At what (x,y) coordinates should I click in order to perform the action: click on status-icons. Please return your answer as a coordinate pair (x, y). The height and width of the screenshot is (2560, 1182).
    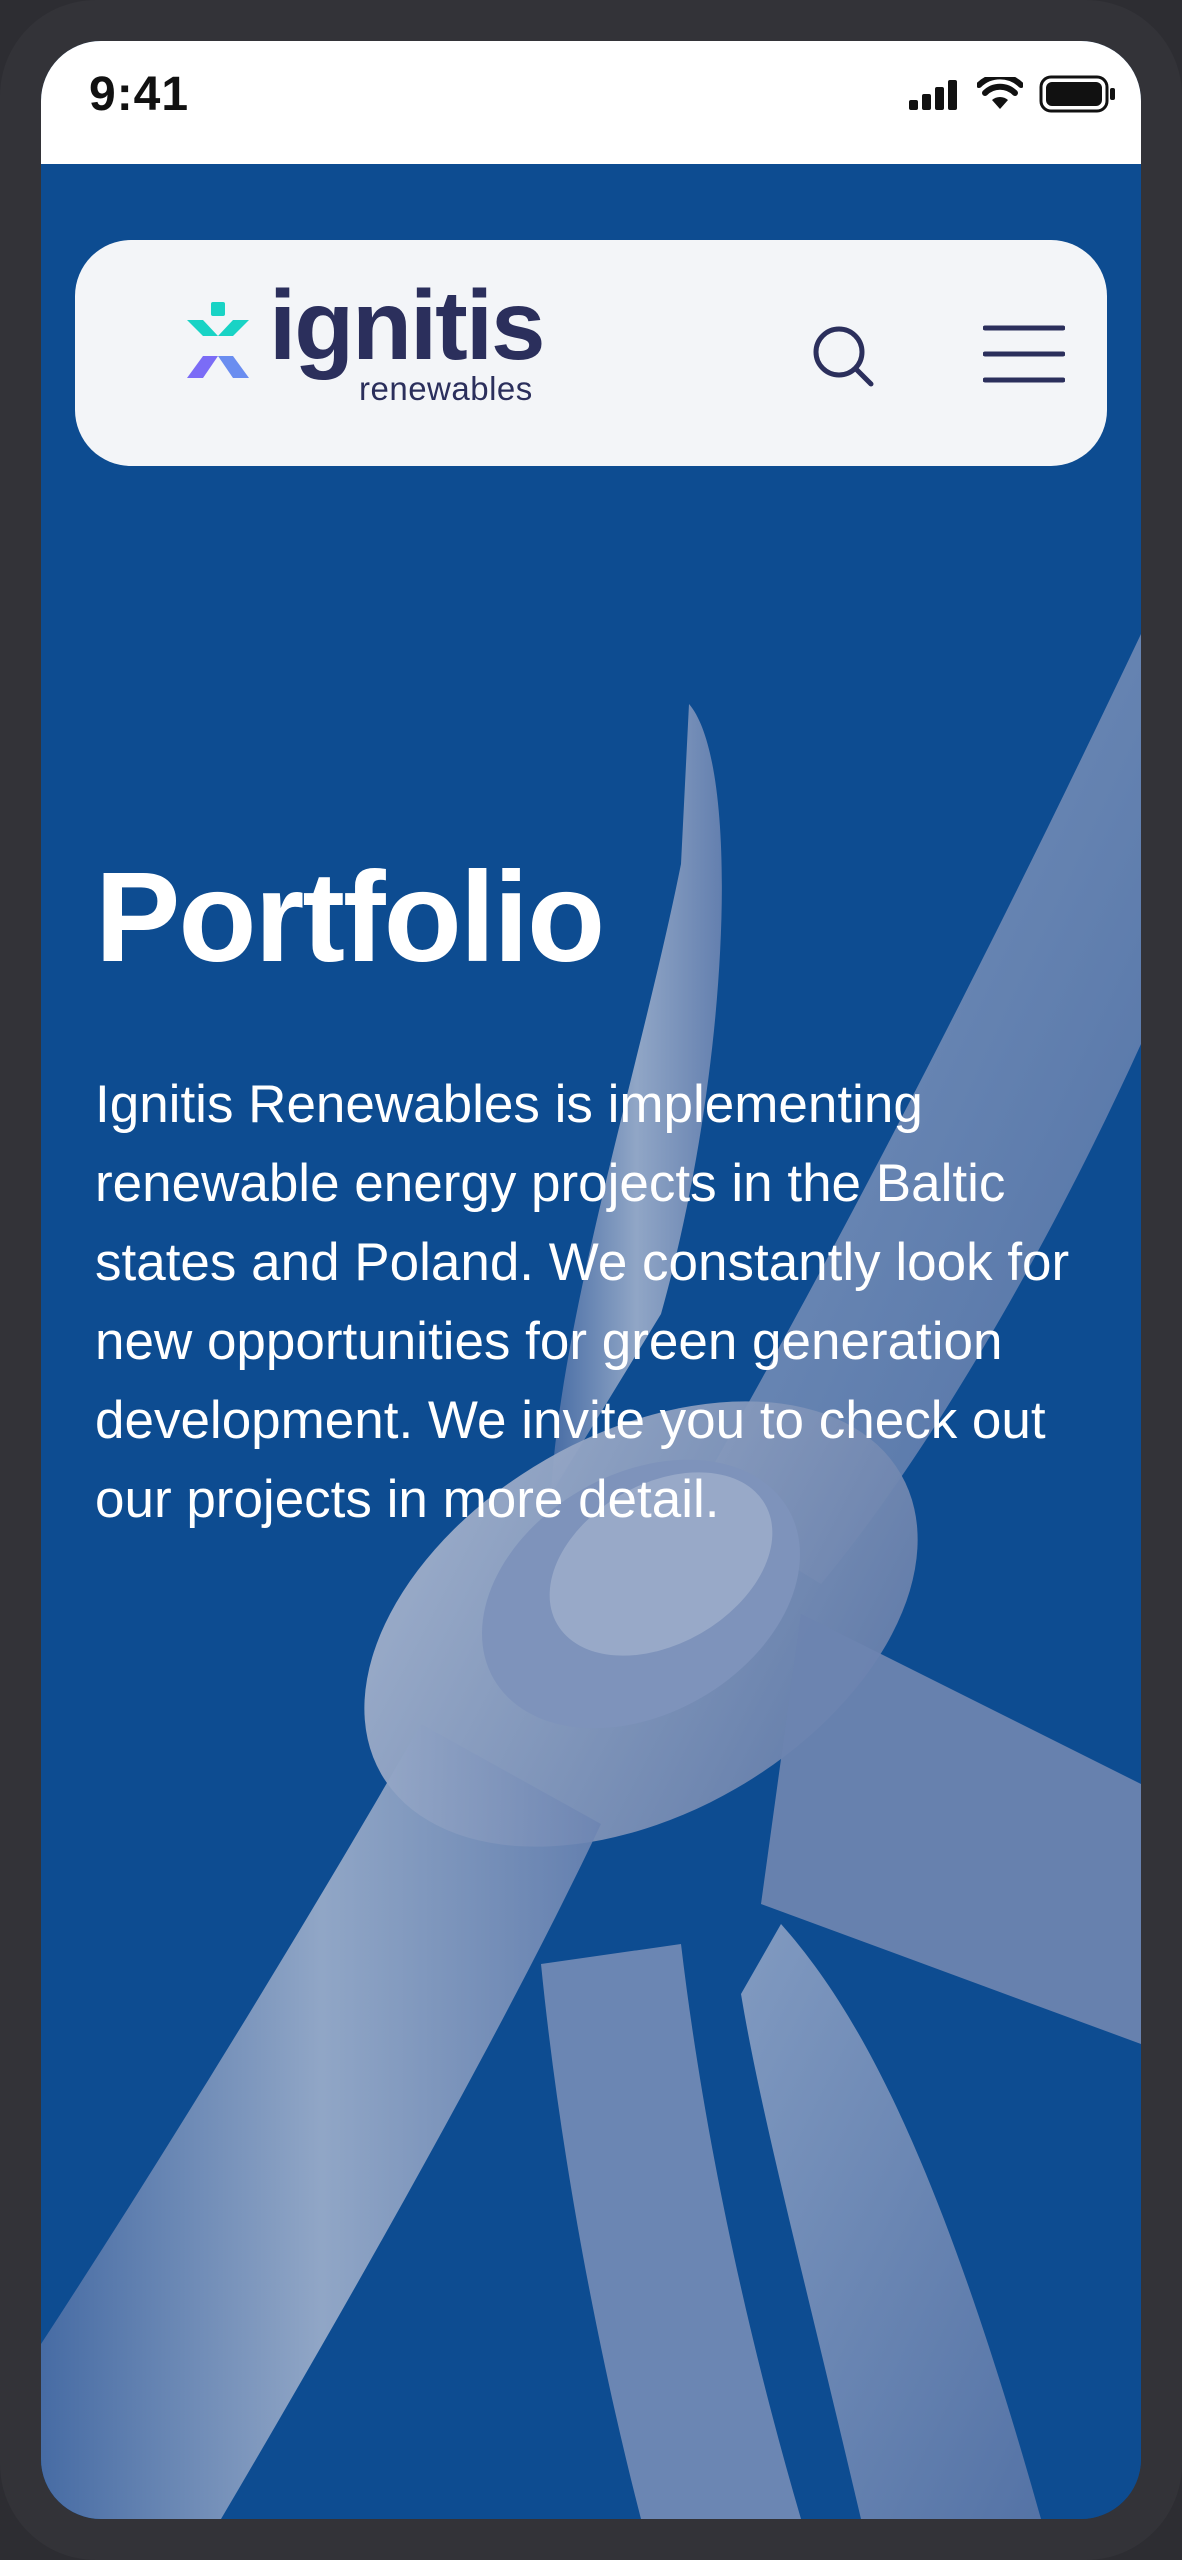
    Looking at the image, I should click on (1013, 94).